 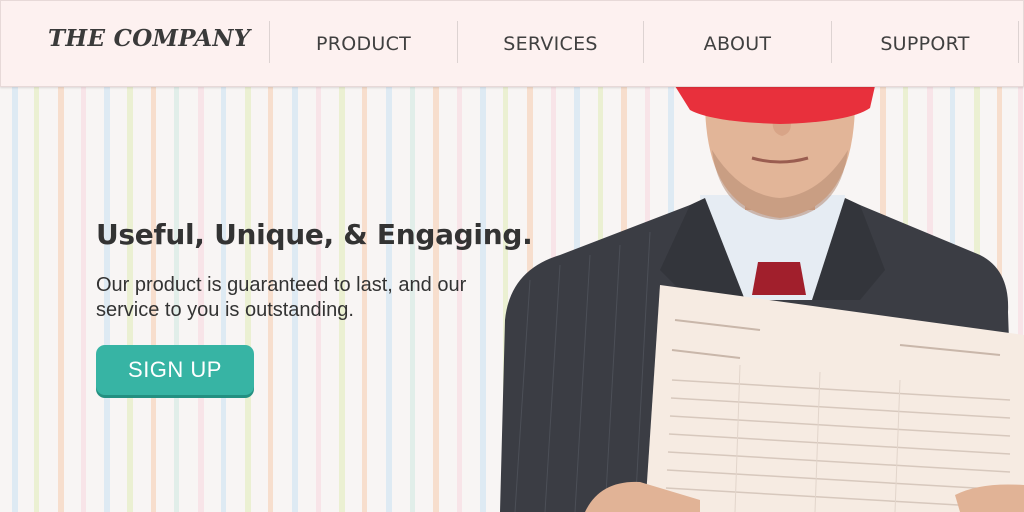 What do you see at coordinates (149, 38) in the screenshot?
I see `company-logo: THE COMPANY` at bounding box center [149, 38].